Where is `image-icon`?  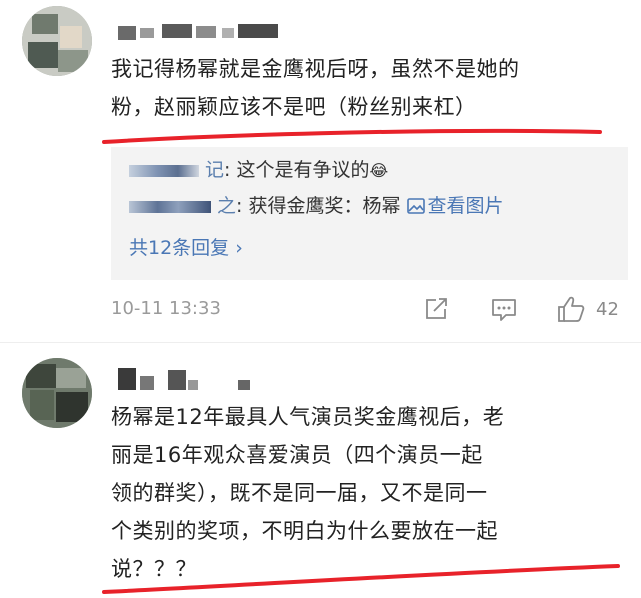
image-icon is located at coordinates (415, 206).